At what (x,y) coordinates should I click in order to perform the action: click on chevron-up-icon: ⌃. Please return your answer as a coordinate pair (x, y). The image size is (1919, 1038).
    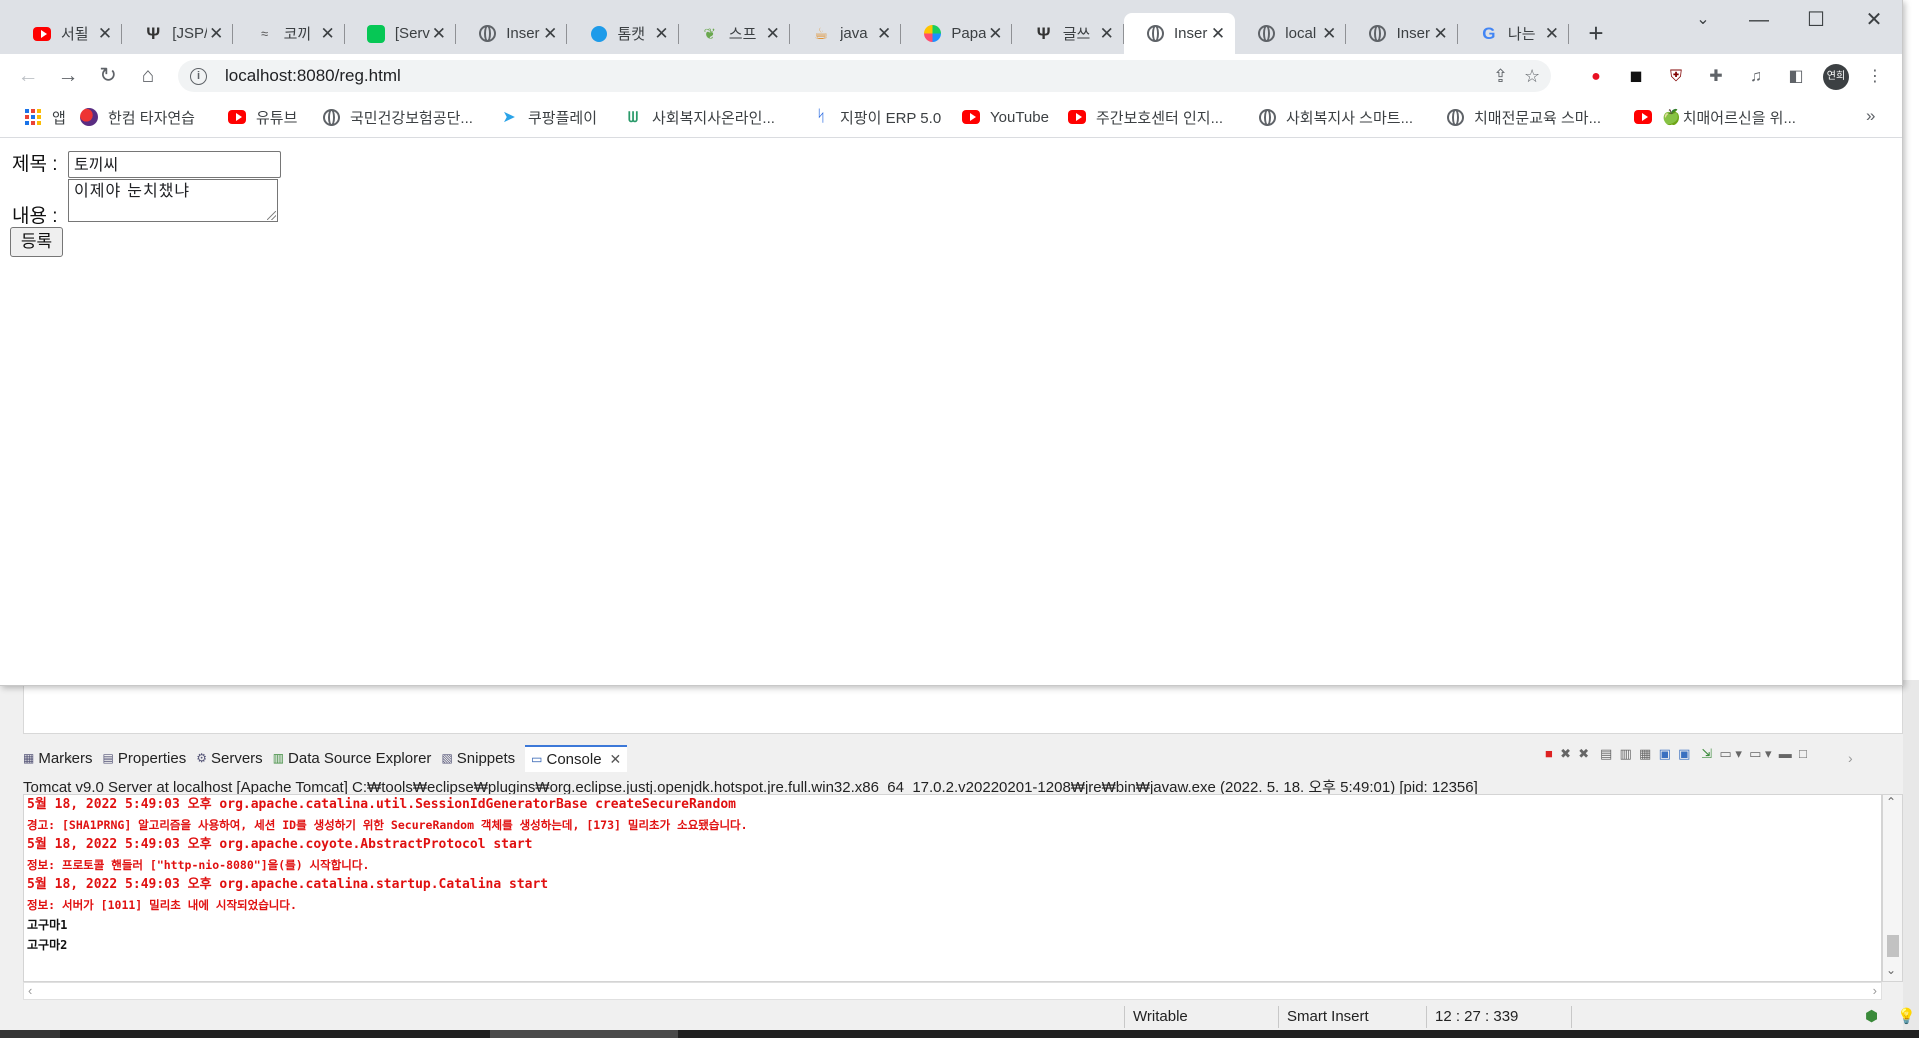
    Looking at the image, I should click on (1891, 802).